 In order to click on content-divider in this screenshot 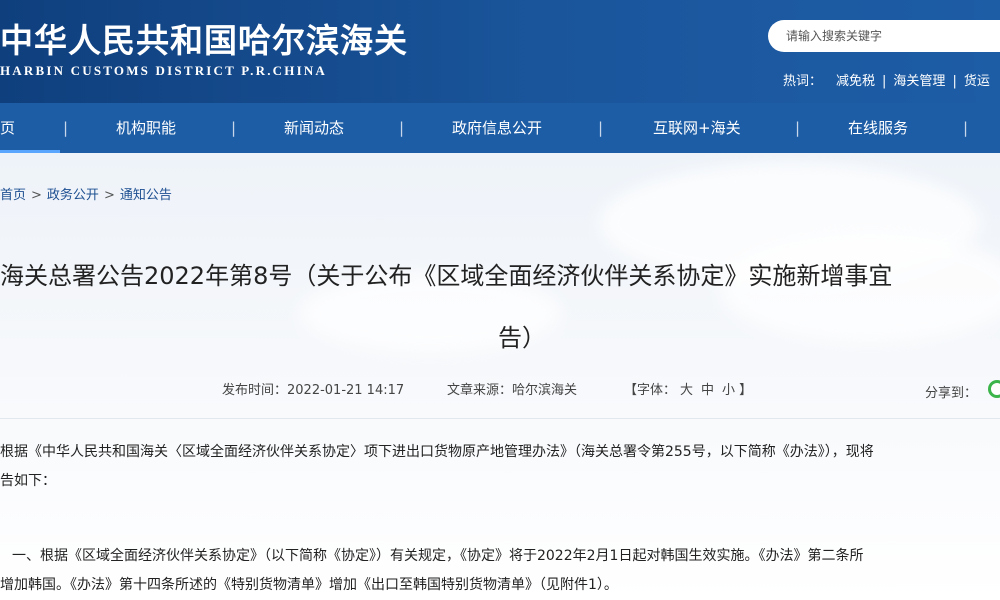, I will do `click(500, 418)`.